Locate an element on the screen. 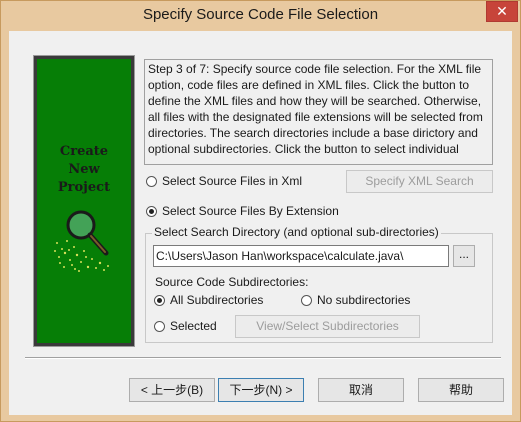  xml-radio is located at coordinates (151, 181).